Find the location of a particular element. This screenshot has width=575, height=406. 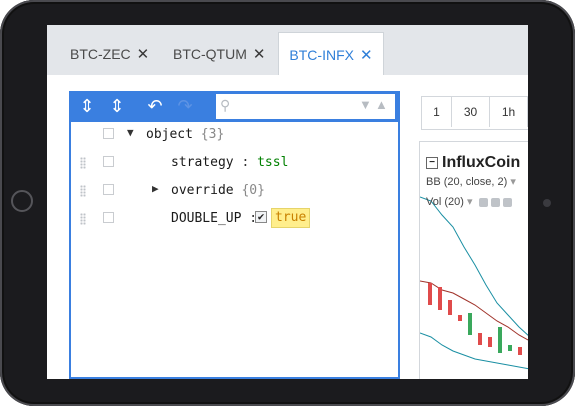

tab-btc-zec: BTC-ZEC ✕ is located at coordinates (109, 53).